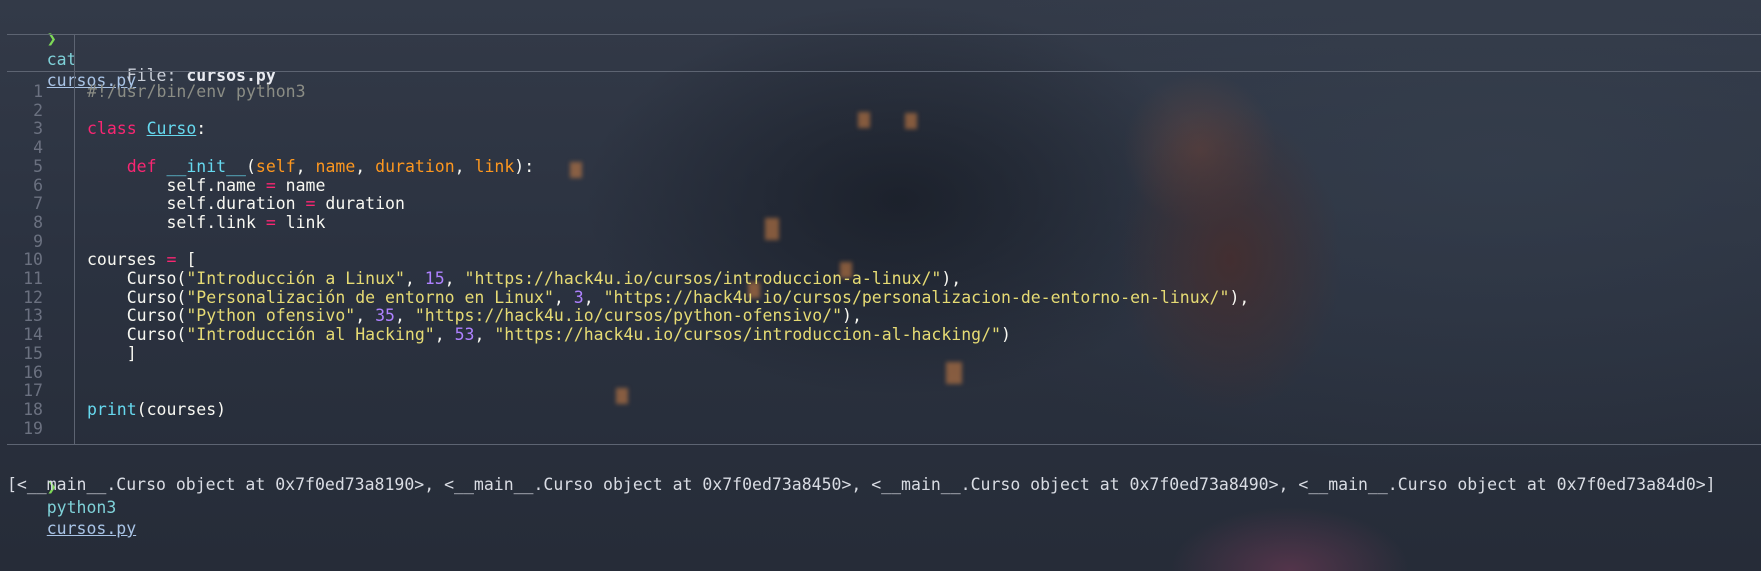 The image size is (1761, 571). Describe the element at coordinates (74, 53) in the screenshot. I see `frame-gutter-divider-header` at that location.